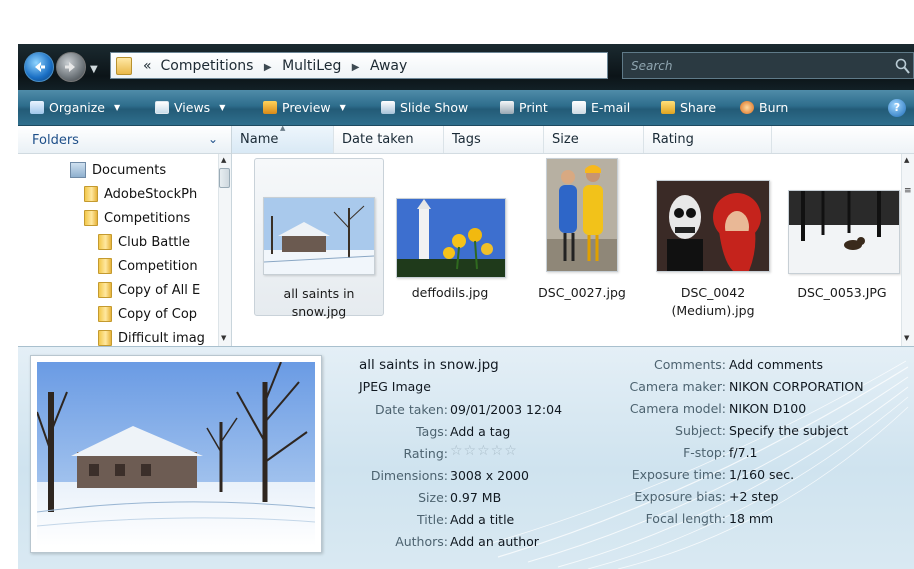 The image size is (914, 569). Describe the element at coordinates (55, 140) in the screenshot. I see `folders-title: Folders` at that location.